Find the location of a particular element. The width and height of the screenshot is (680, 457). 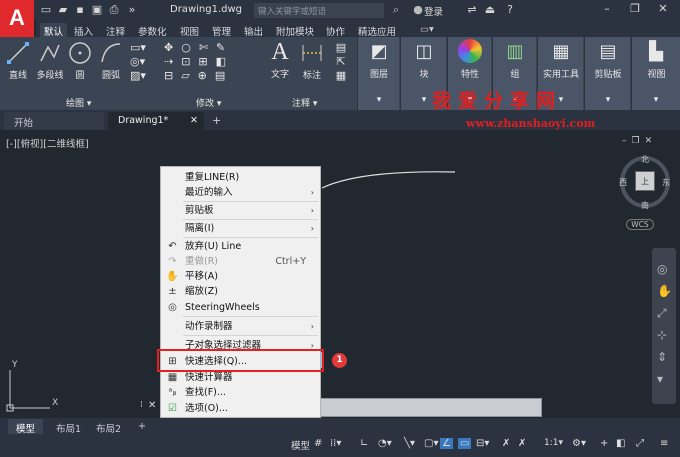

account-icon: ⏏ is located at coordinates (490, 10).